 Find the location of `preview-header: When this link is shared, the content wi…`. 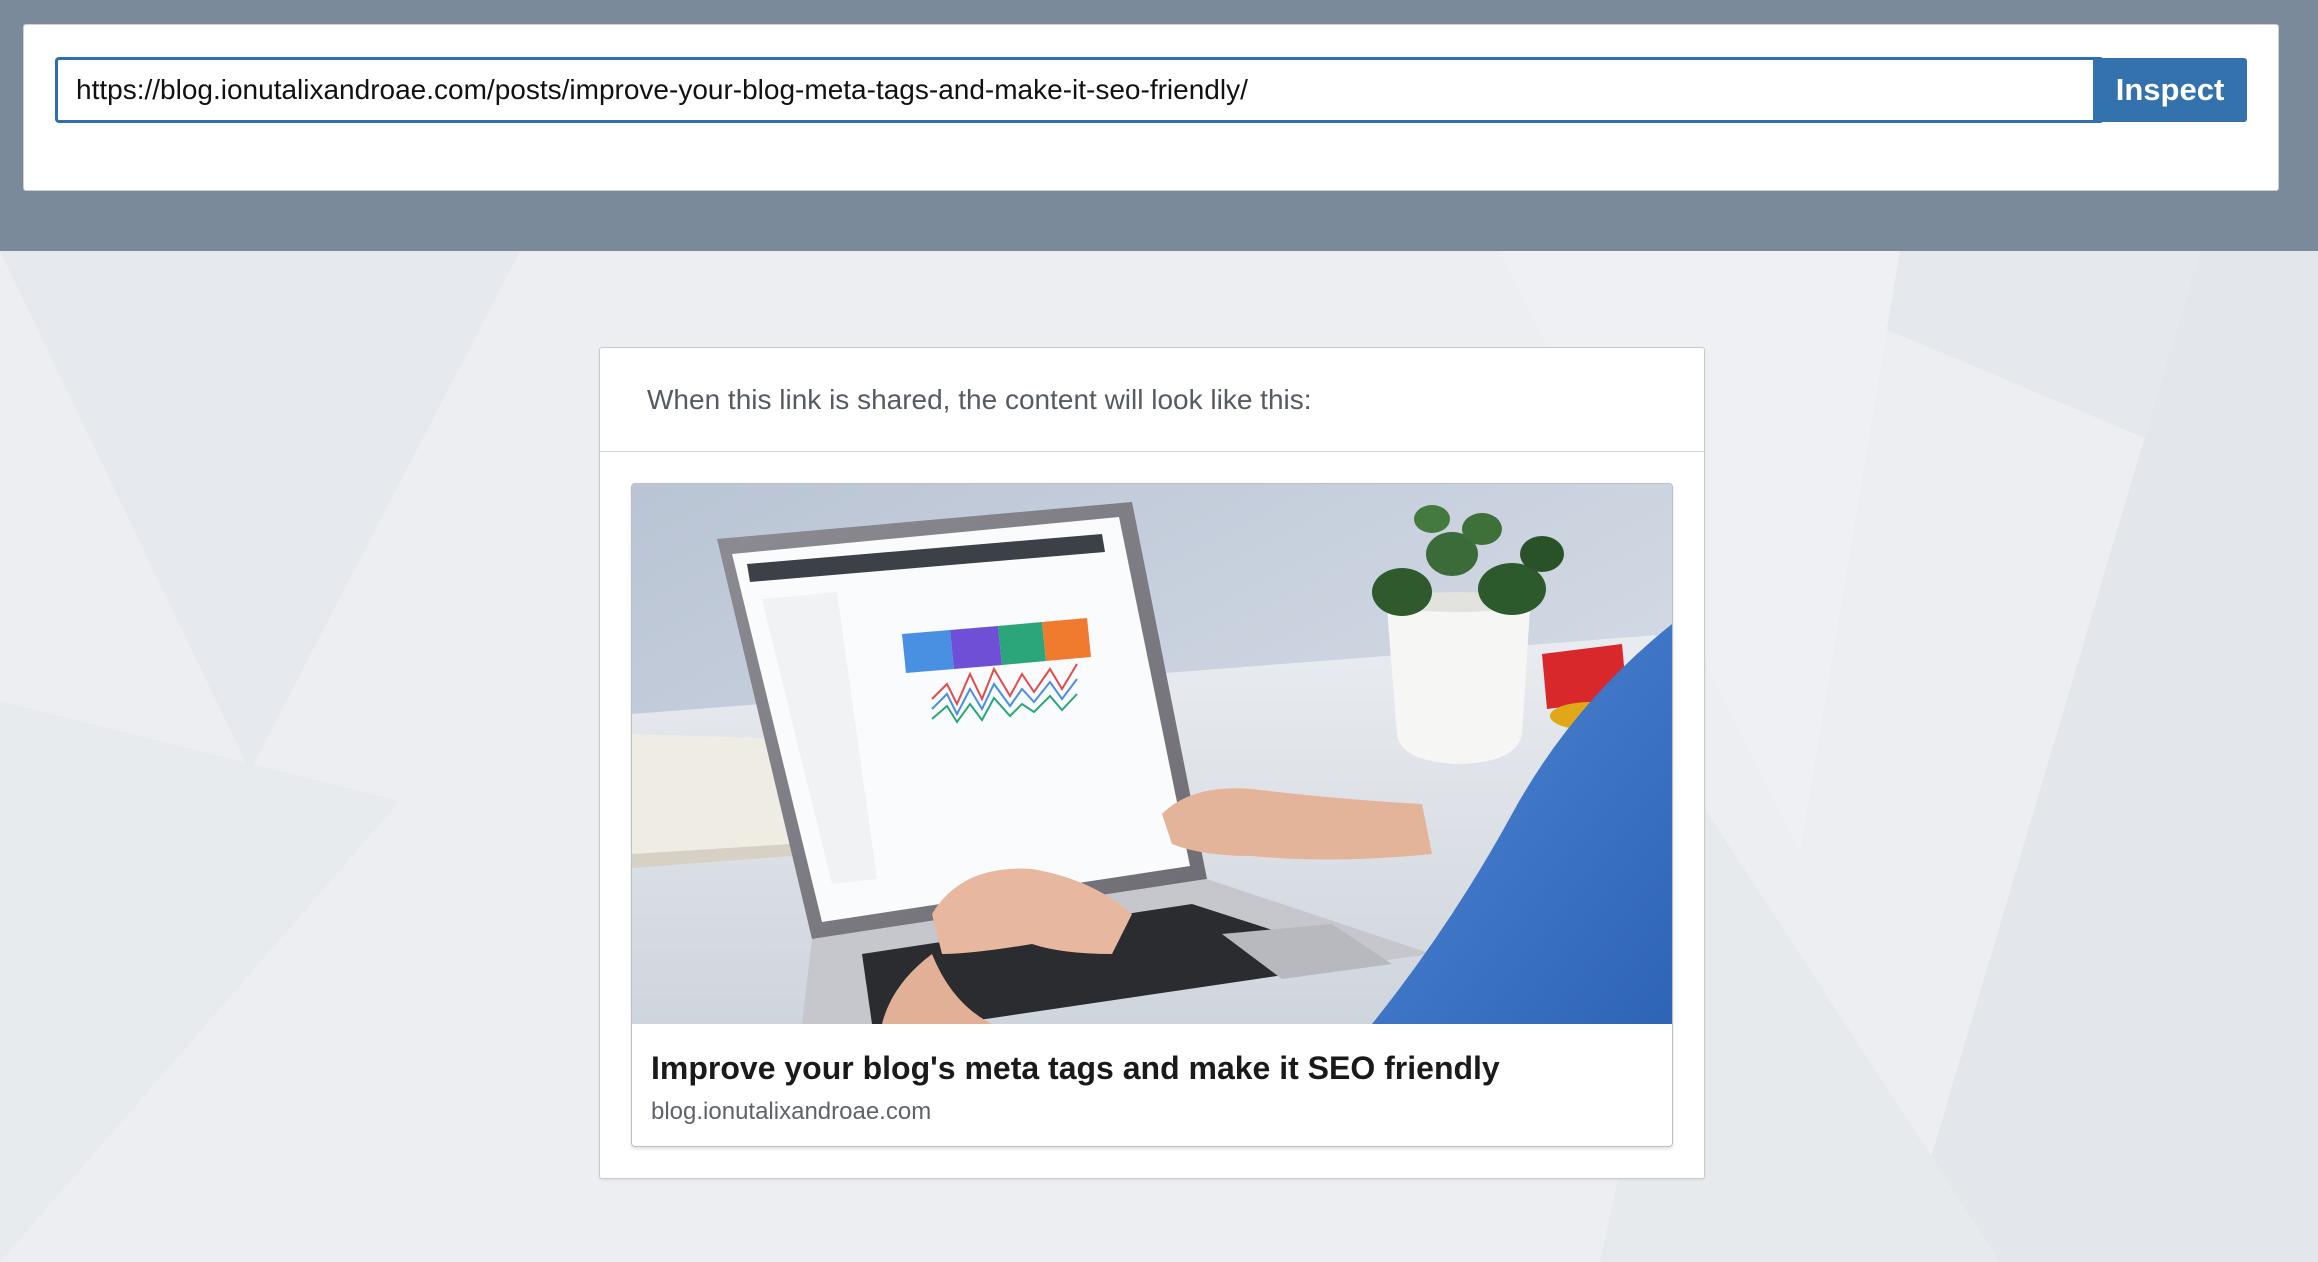

preview-header: When this link is shared, the content wi… is located at coordinates (1152, 400).